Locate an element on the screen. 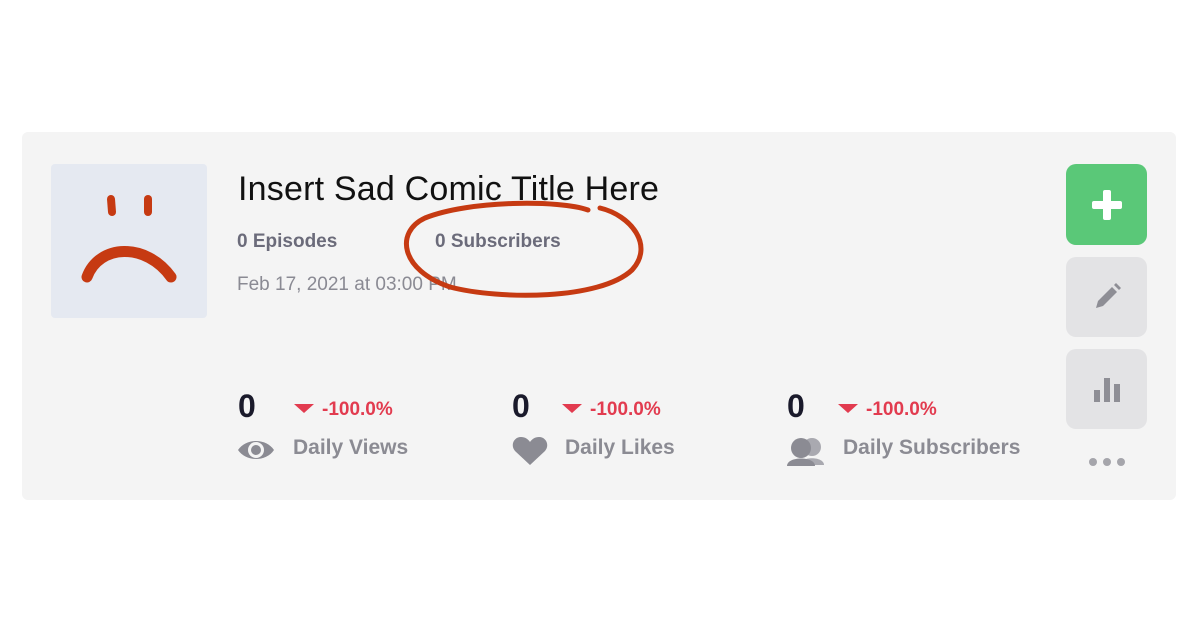 This screenshot has height=620, width=1200. add-episode-button is located at coordinates (1106, 204).